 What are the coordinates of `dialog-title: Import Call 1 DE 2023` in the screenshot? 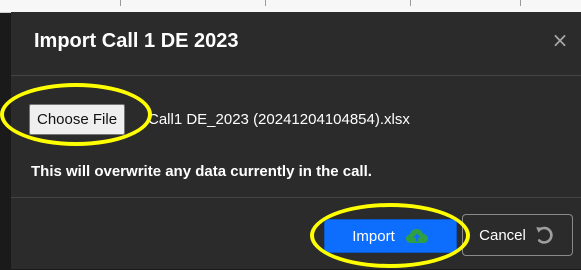 It's located at (136, 41).